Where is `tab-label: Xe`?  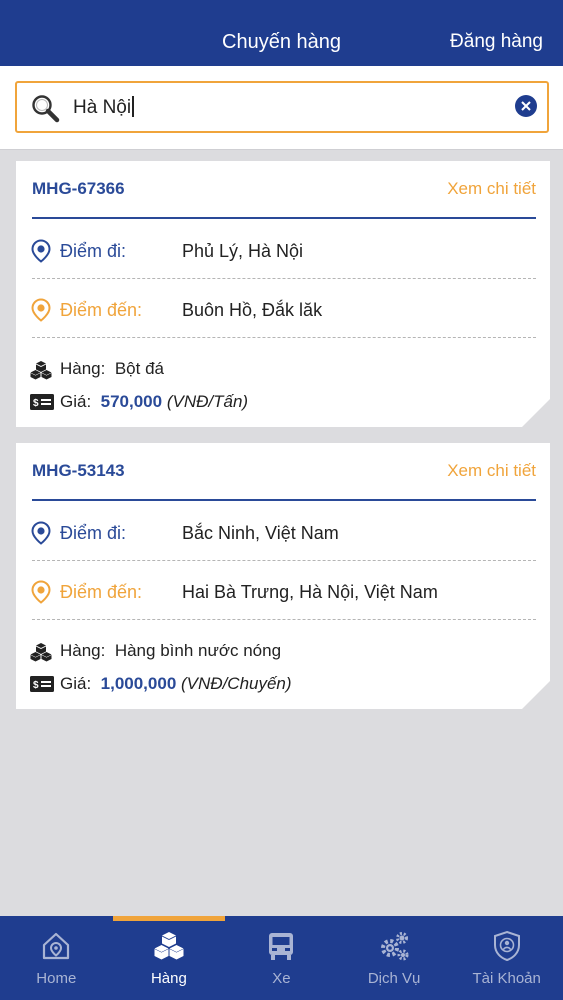 tab-label: Xe is located at coordinates (281, 978).